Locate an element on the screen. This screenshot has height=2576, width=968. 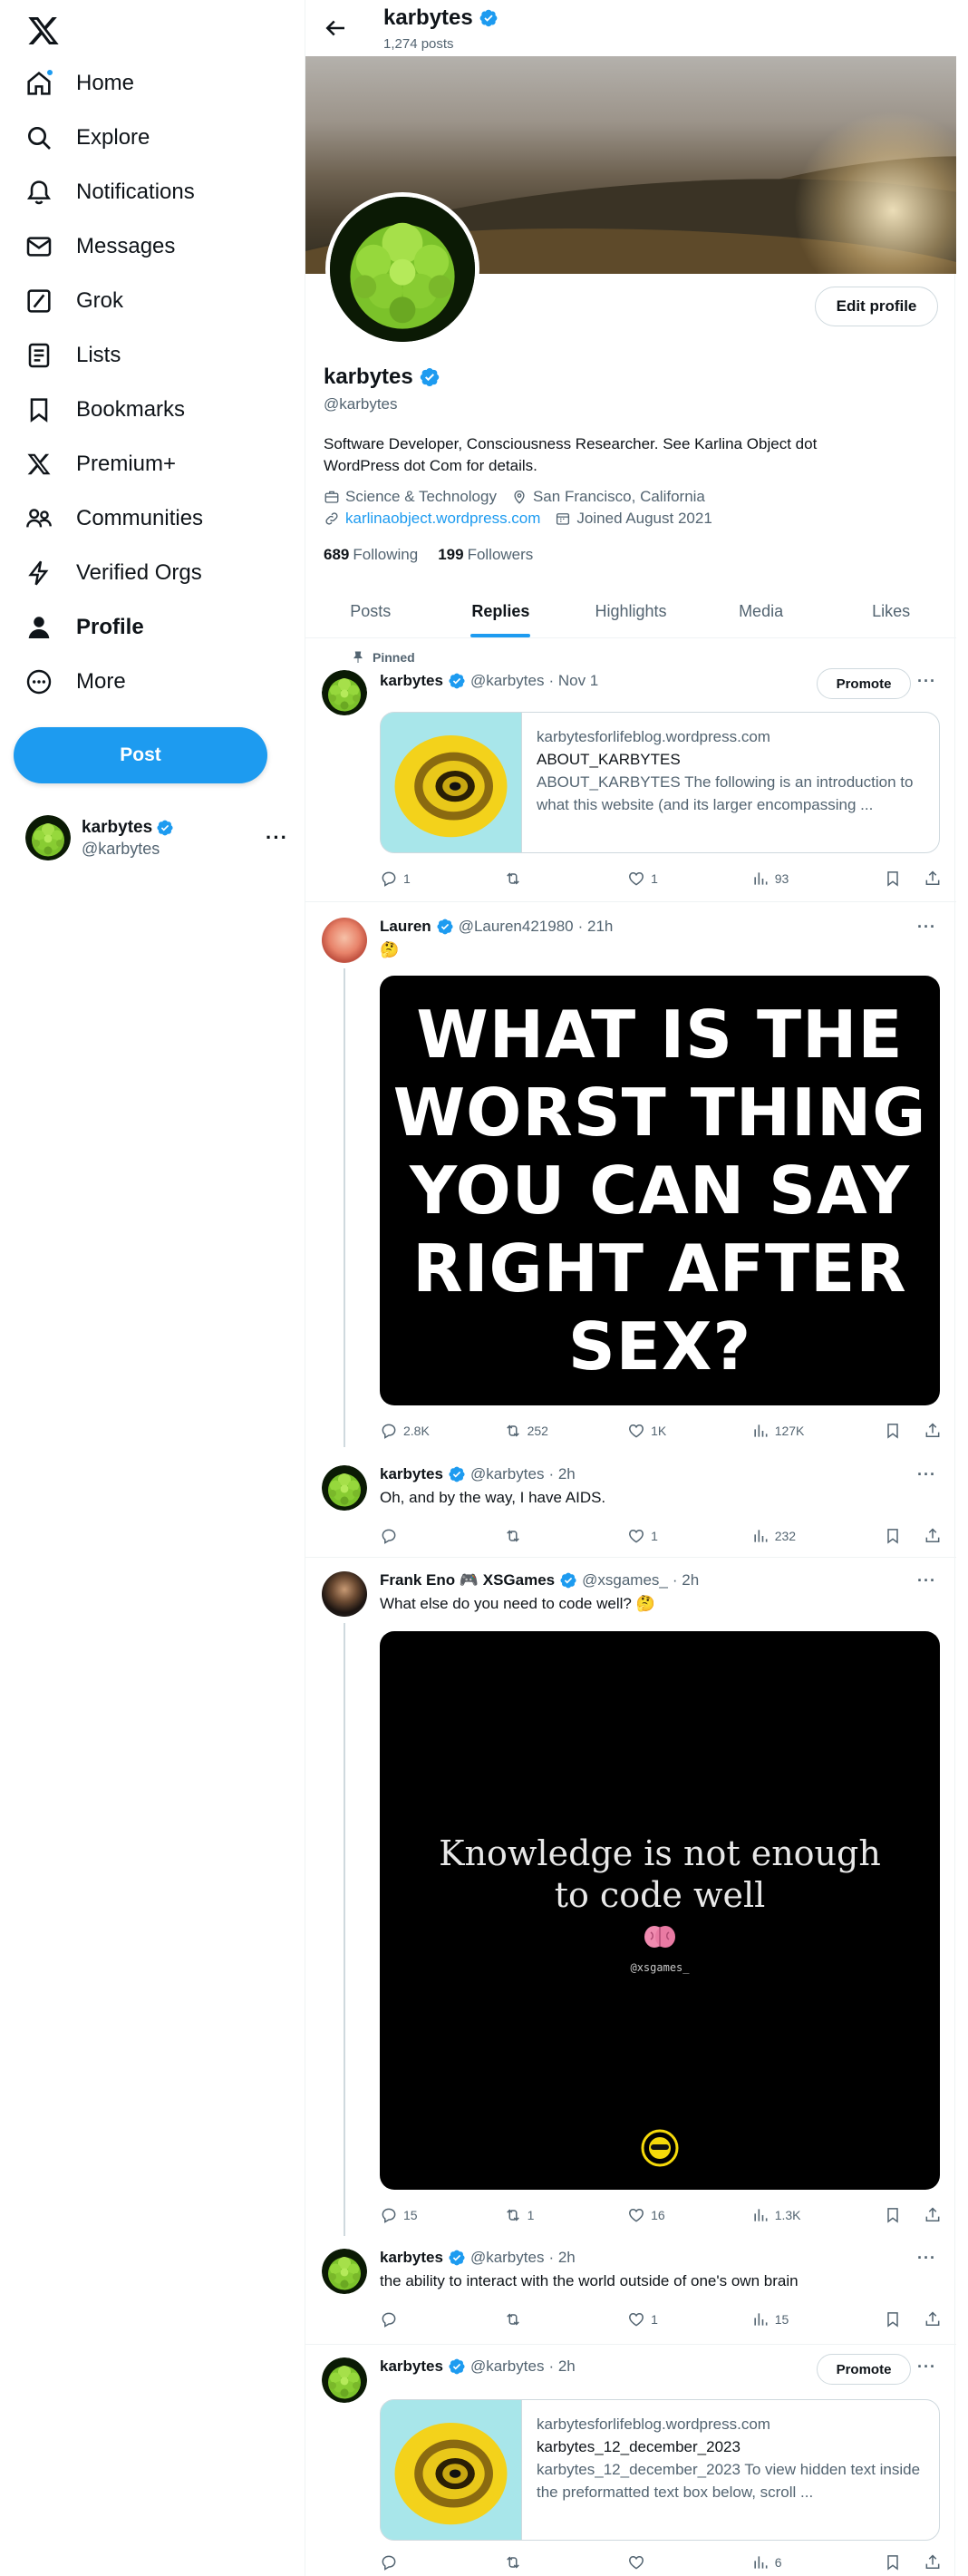
sidebar-item-profile: Profile is located at coordinates (84, 627).